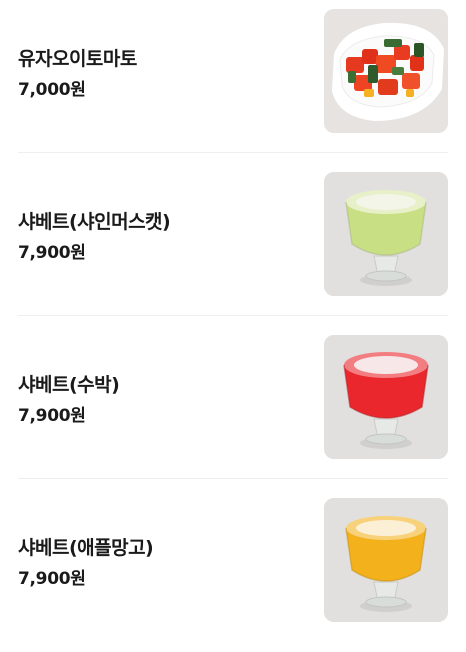  What do you see at coordinates (69, 385) in the screenshot?
I see `menu-item-name: 샤베트(수박)` at bounding box center [69, 385].